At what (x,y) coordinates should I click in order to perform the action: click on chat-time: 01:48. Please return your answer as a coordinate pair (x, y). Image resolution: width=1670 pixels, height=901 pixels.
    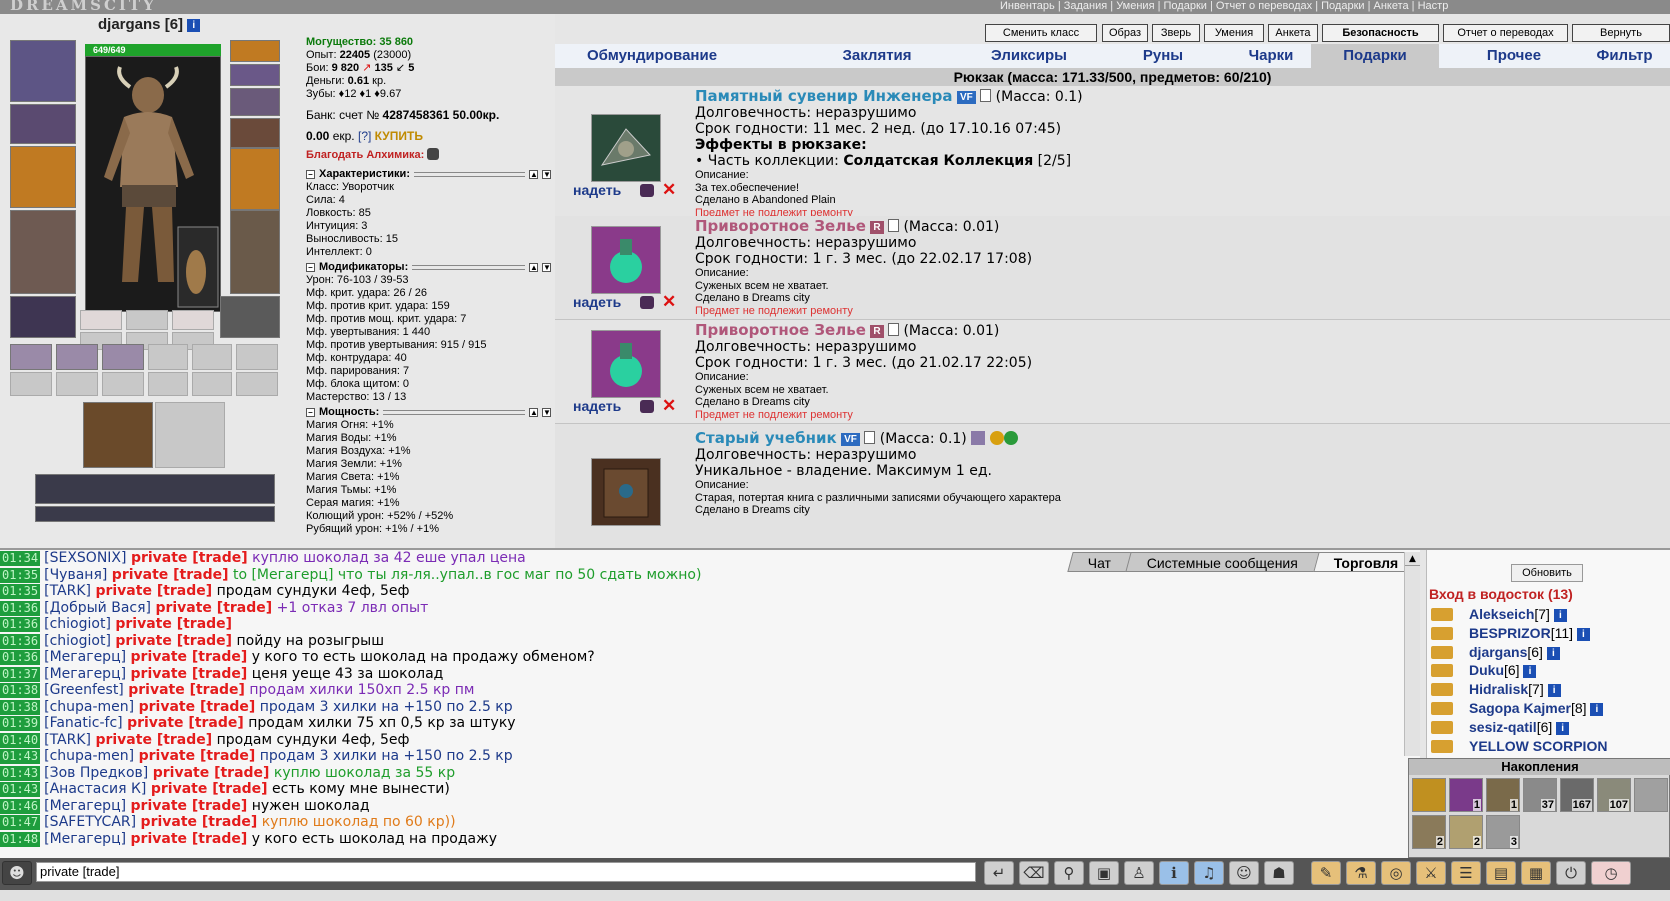
    Looking at the image, I should click on (20, 839).